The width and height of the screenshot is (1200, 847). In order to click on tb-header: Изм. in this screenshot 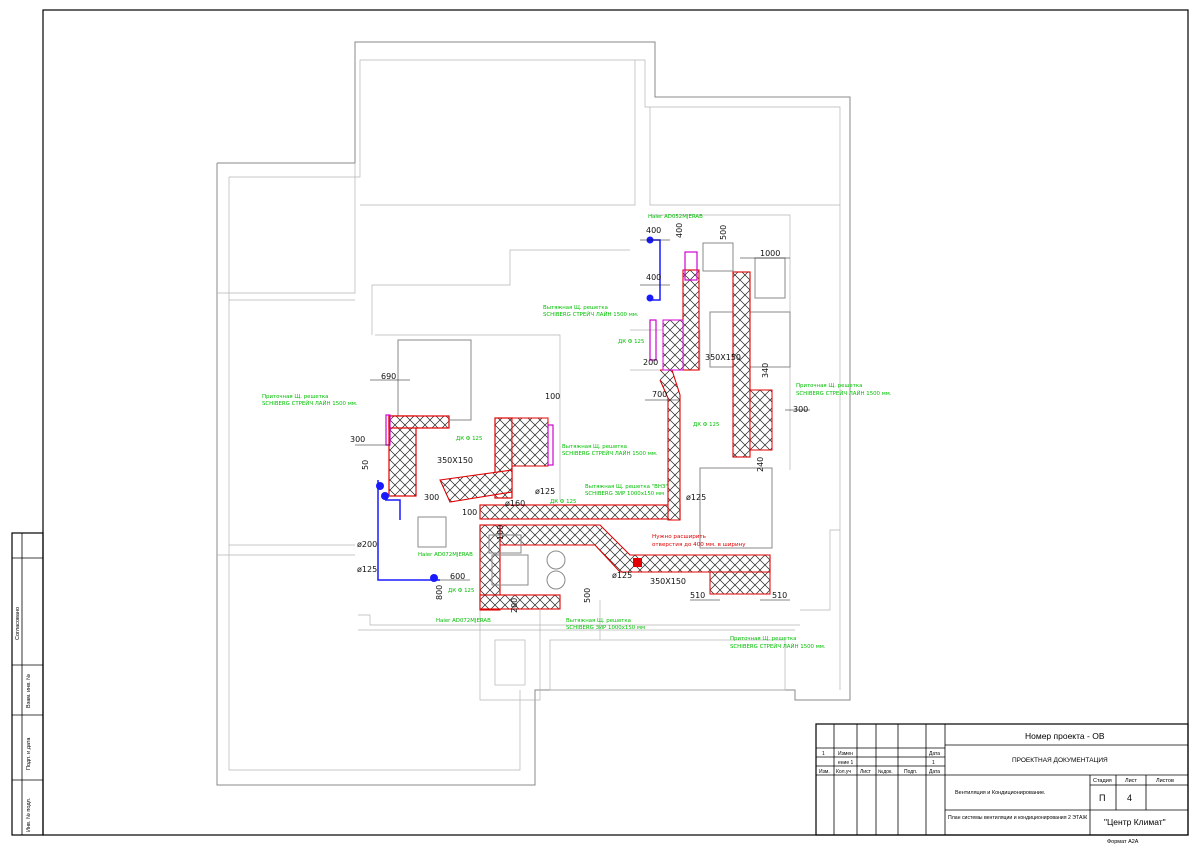, I will do `click(824, 772)`.